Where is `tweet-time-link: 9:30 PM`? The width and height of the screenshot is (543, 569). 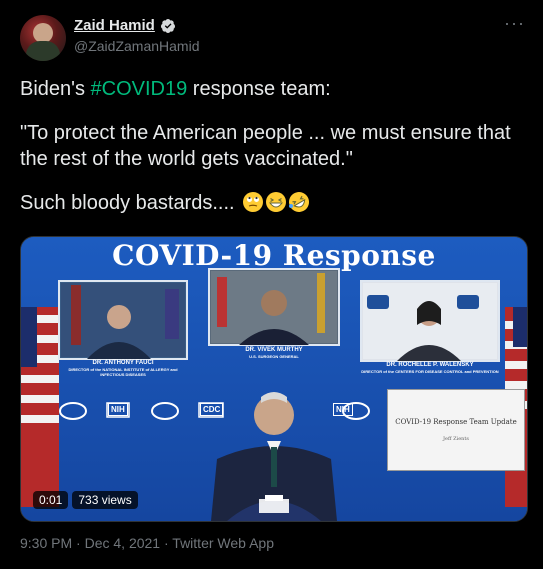 tweet-time-link: 9:30 PM is located at coordinates (46, 543).